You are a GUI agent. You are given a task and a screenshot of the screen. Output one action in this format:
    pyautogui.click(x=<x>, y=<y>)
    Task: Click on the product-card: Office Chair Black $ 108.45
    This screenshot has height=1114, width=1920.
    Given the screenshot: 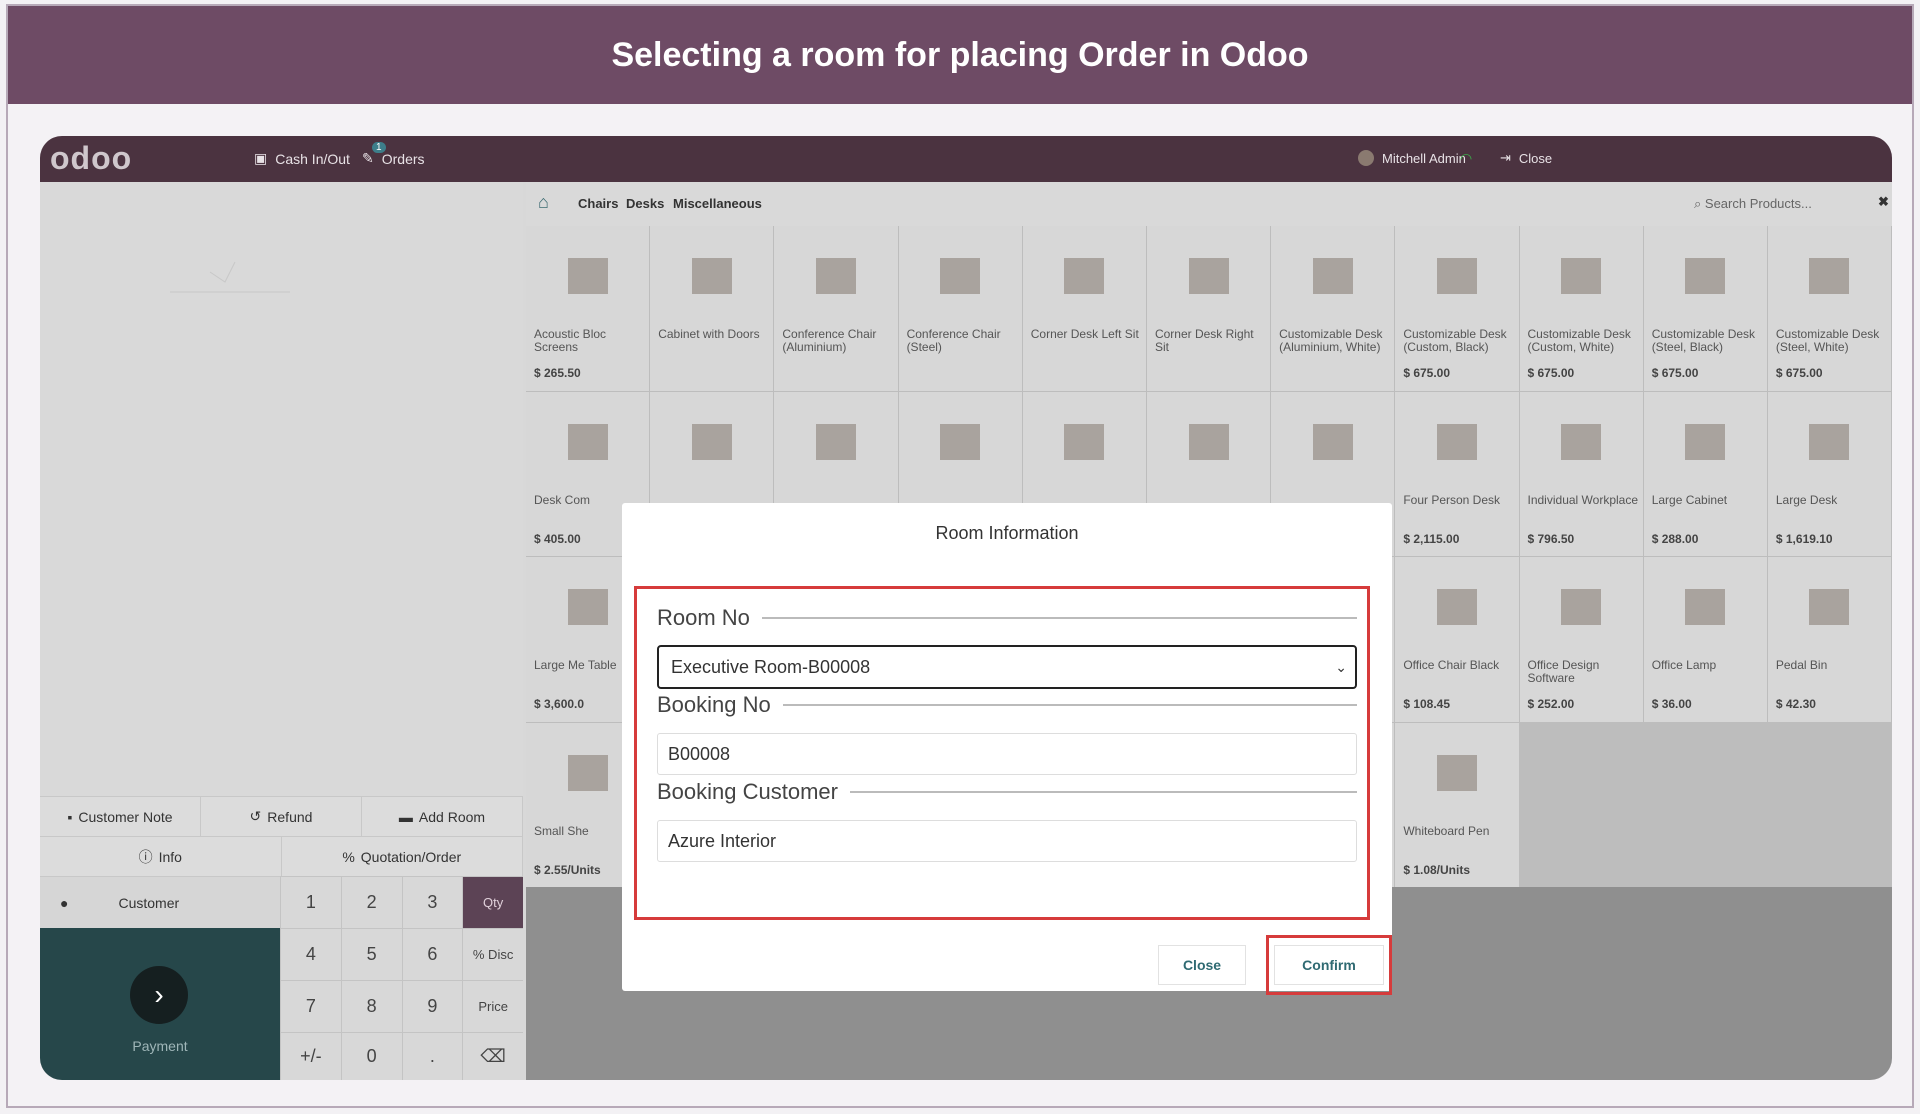 What is the action you would take?
    pyautogui.click(x=1457, y=639)
    